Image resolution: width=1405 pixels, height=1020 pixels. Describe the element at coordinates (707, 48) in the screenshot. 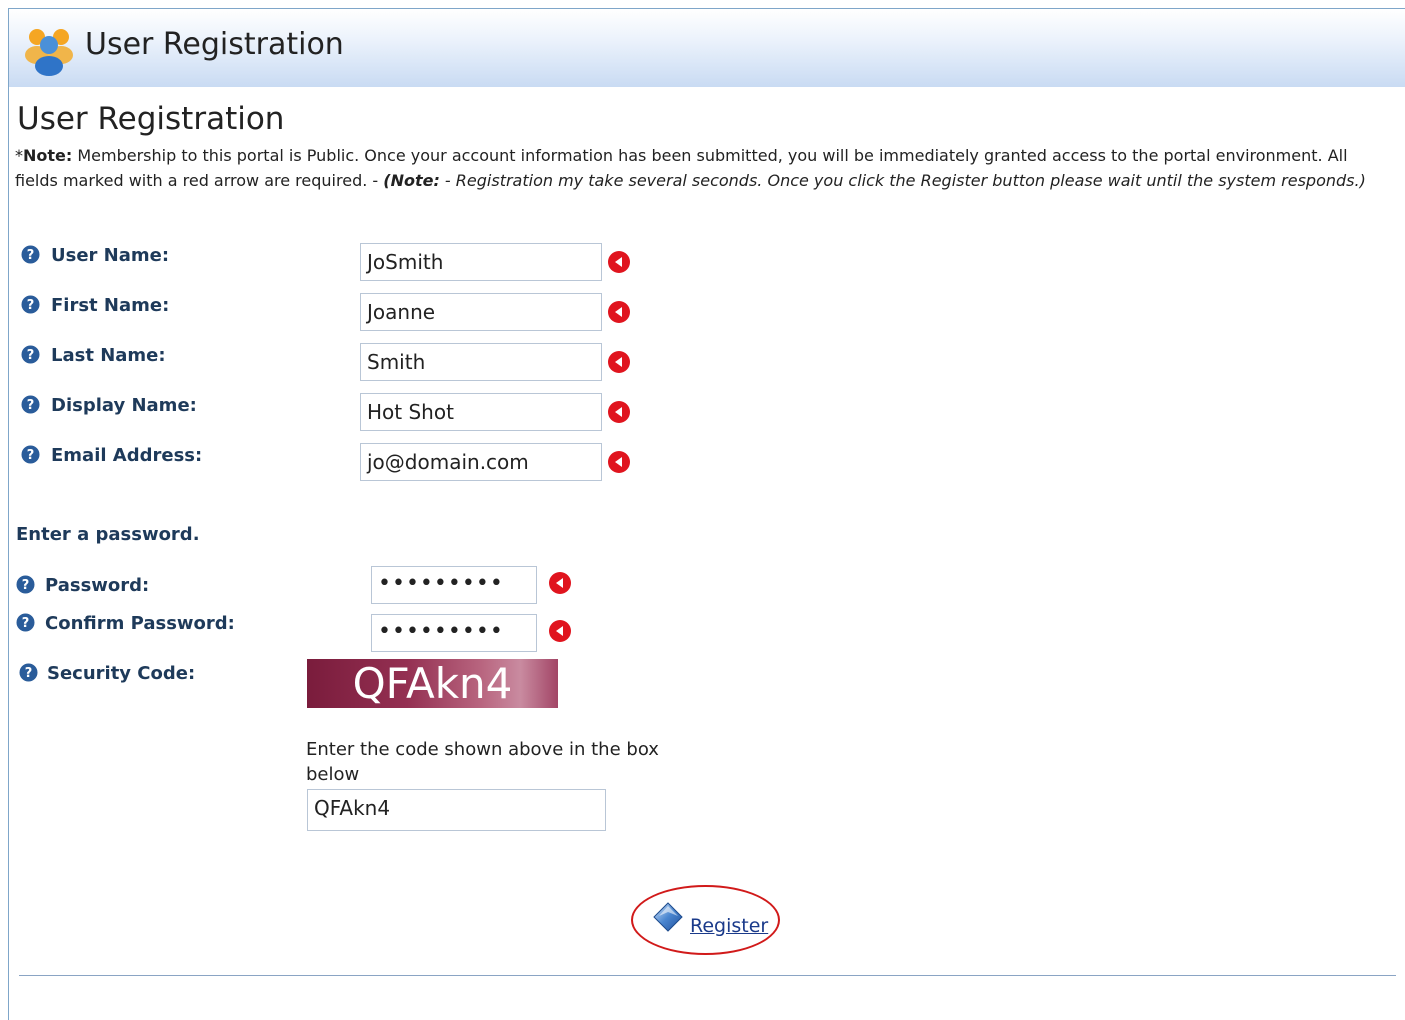

I see `title-bar: User Registration` at that location.